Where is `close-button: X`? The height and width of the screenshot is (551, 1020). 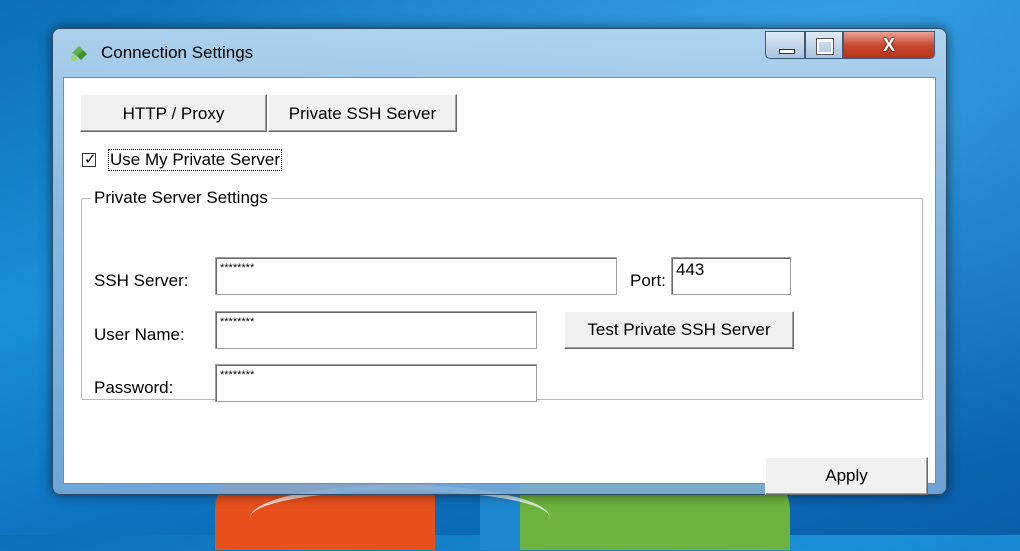 close-button: X is located at coordinates (889, 45).